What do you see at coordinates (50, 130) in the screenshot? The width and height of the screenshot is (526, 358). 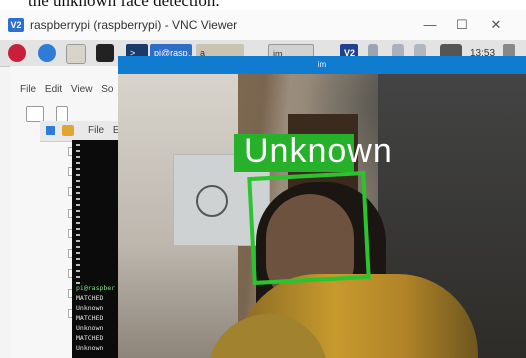 I see `home-icon` at bounding box center [50, 130].